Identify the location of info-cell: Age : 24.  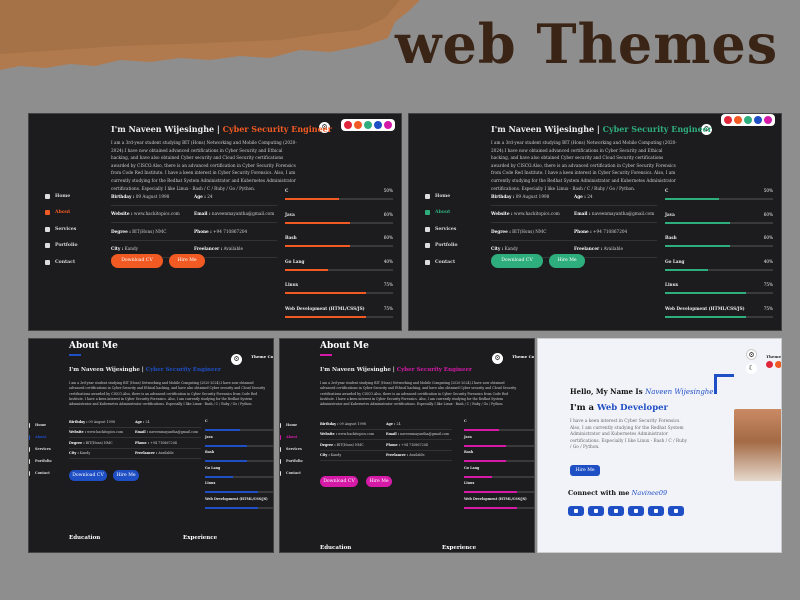
(168, 422).